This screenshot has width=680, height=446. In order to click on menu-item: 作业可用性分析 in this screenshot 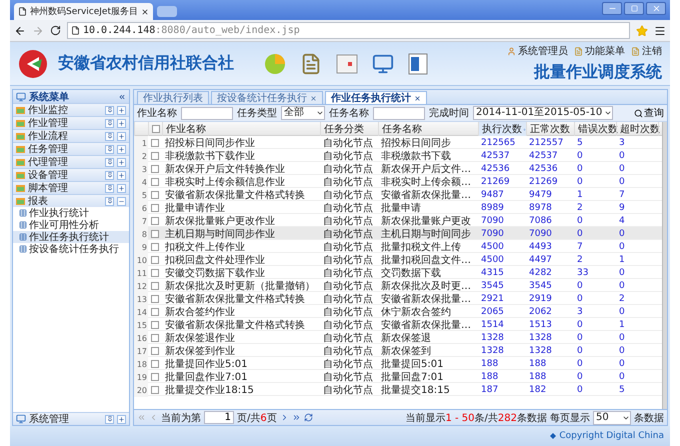, I will do `click(71, 225)`.